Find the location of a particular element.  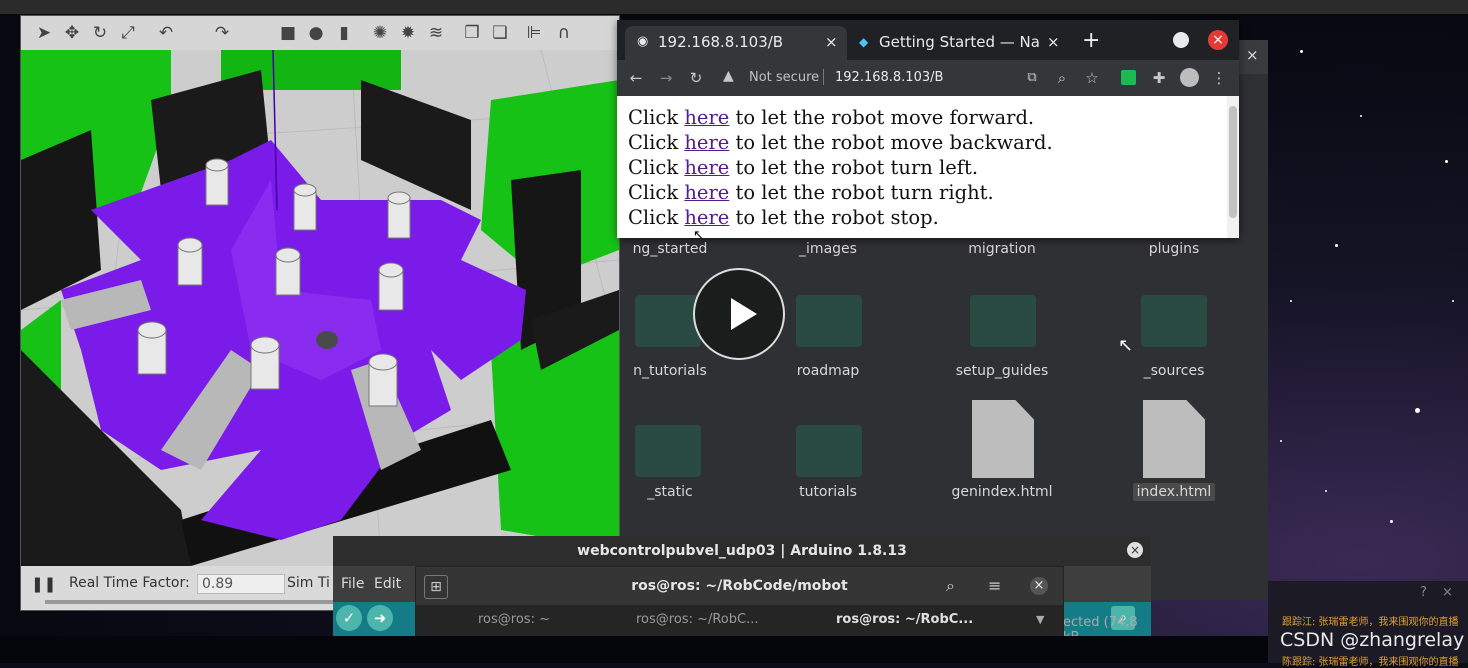

verify-icon: ✓ is located at coordinates (349, 618).